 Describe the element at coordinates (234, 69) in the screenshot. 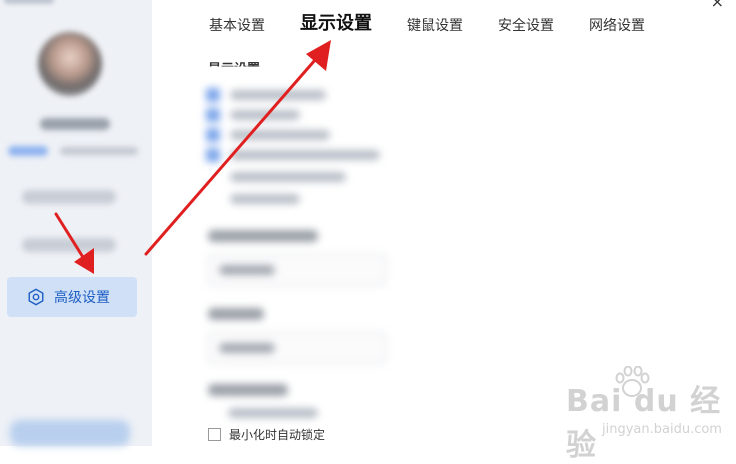

I see `section-title: 显示设置` at that location.